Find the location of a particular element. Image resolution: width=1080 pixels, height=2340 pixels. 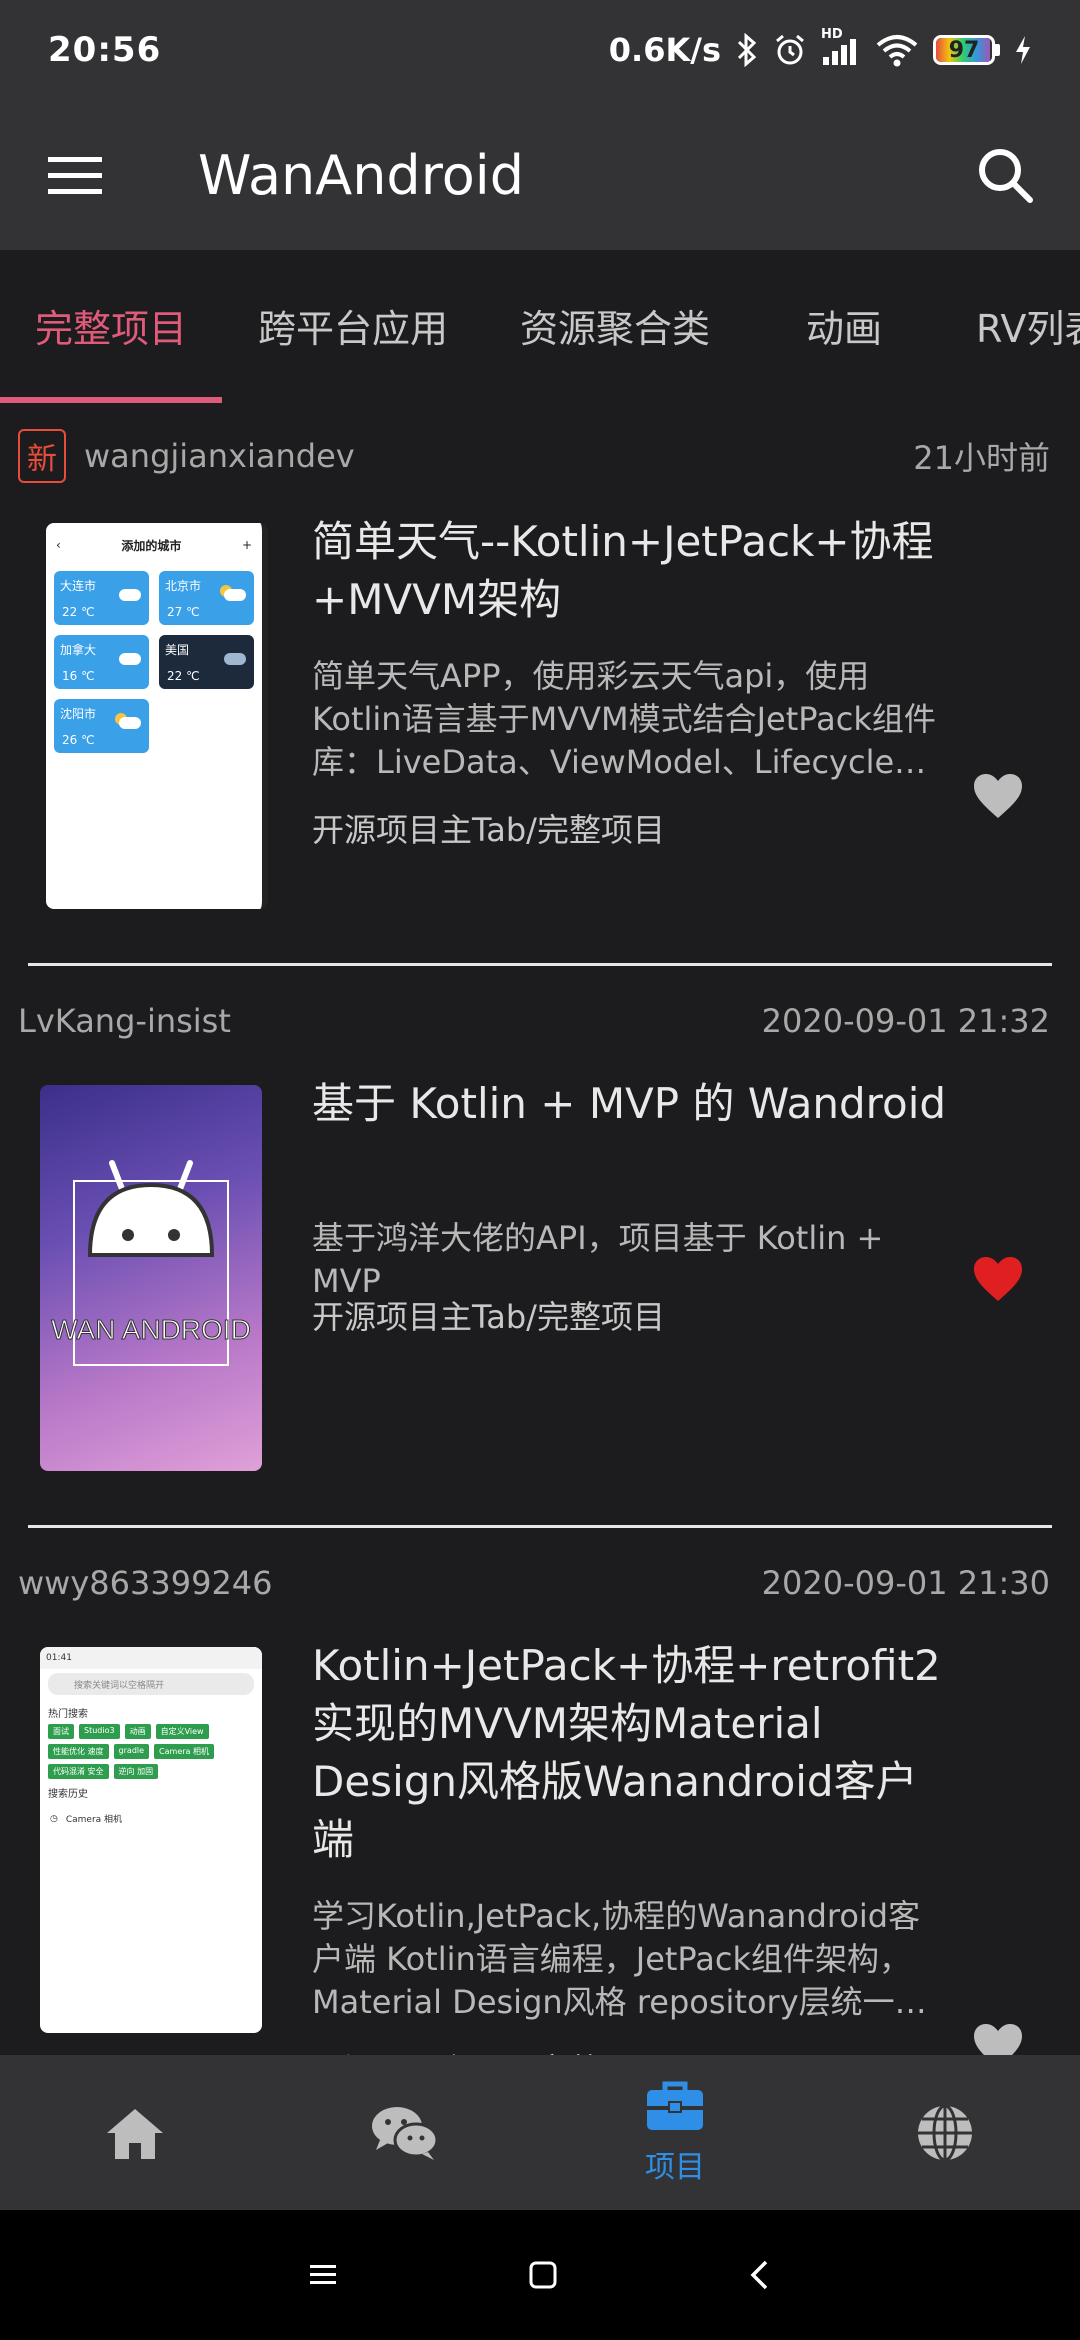

nav-home is located at coordinates (135, 2132).